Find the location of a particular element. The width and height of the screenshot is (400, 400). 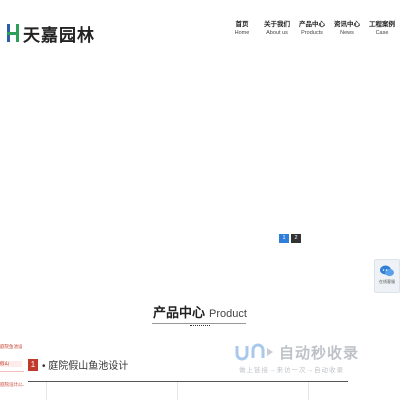

nav-news-label: 资讯中心 is located at coordinates (347, 24).